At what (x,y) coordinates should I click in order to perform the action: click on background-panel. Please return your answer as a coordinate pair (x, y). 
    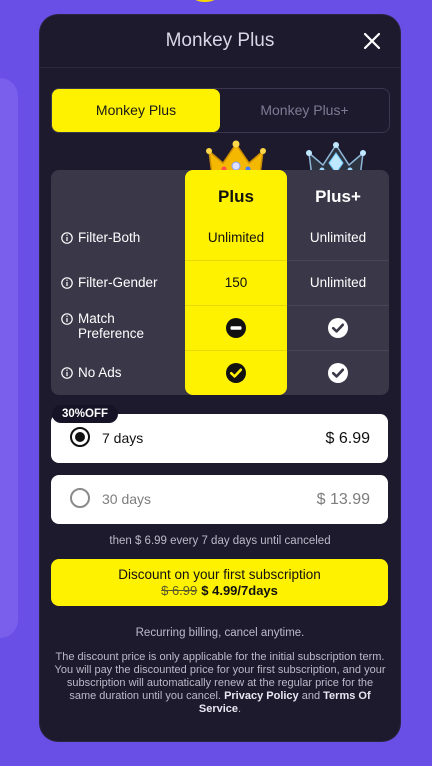
    Looking at the image, I should click on (9, 358).